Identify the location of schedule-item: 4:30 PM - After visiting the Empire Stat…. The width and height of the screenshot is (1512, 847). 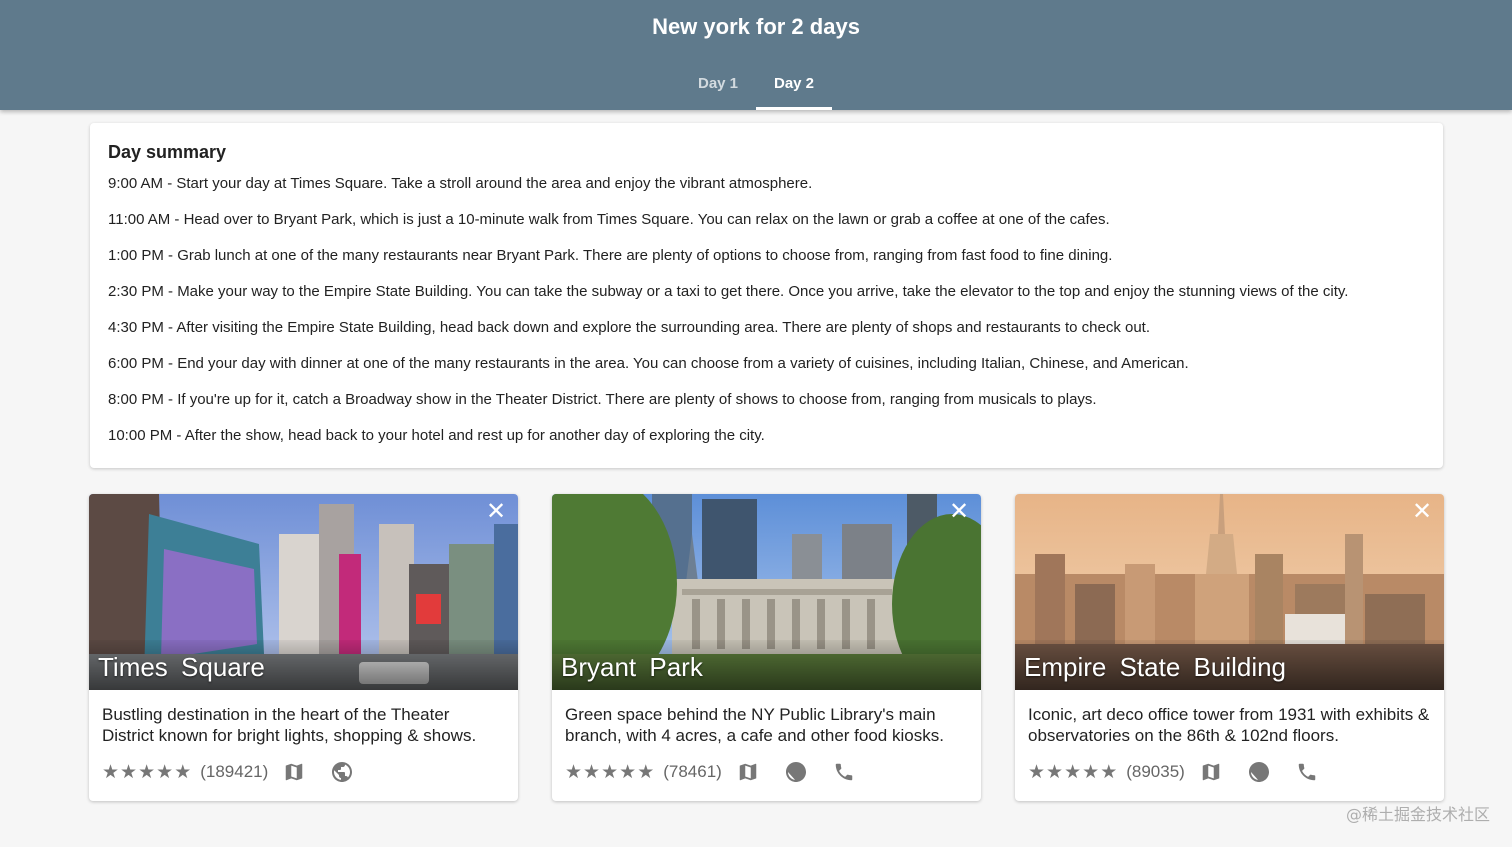
(629, 327).